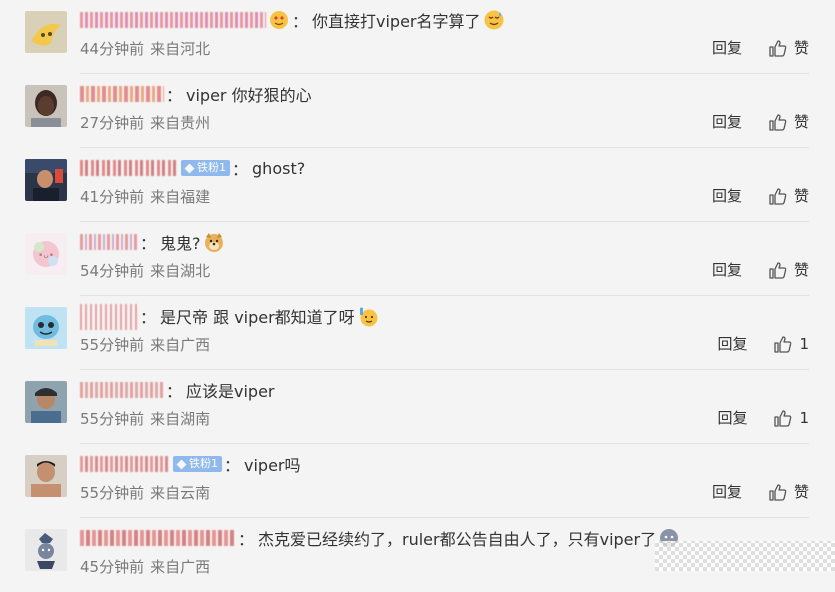 This screenshot has width=835, height=592. I want to click on comment-item: ： 你直接打viper名字算了 44分钟前 来自河北 回复 赞, so click(417, 37).